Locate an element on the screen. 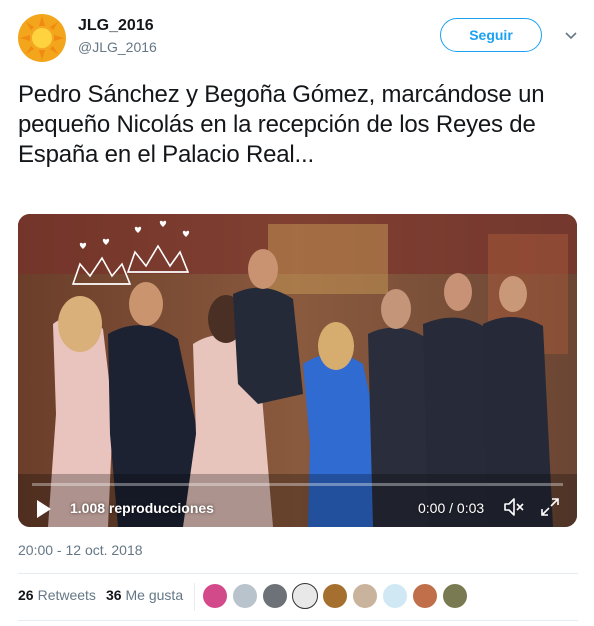 The width and height of the screenshot is (594, 626). play-icon is located at coordinates (44, 509).